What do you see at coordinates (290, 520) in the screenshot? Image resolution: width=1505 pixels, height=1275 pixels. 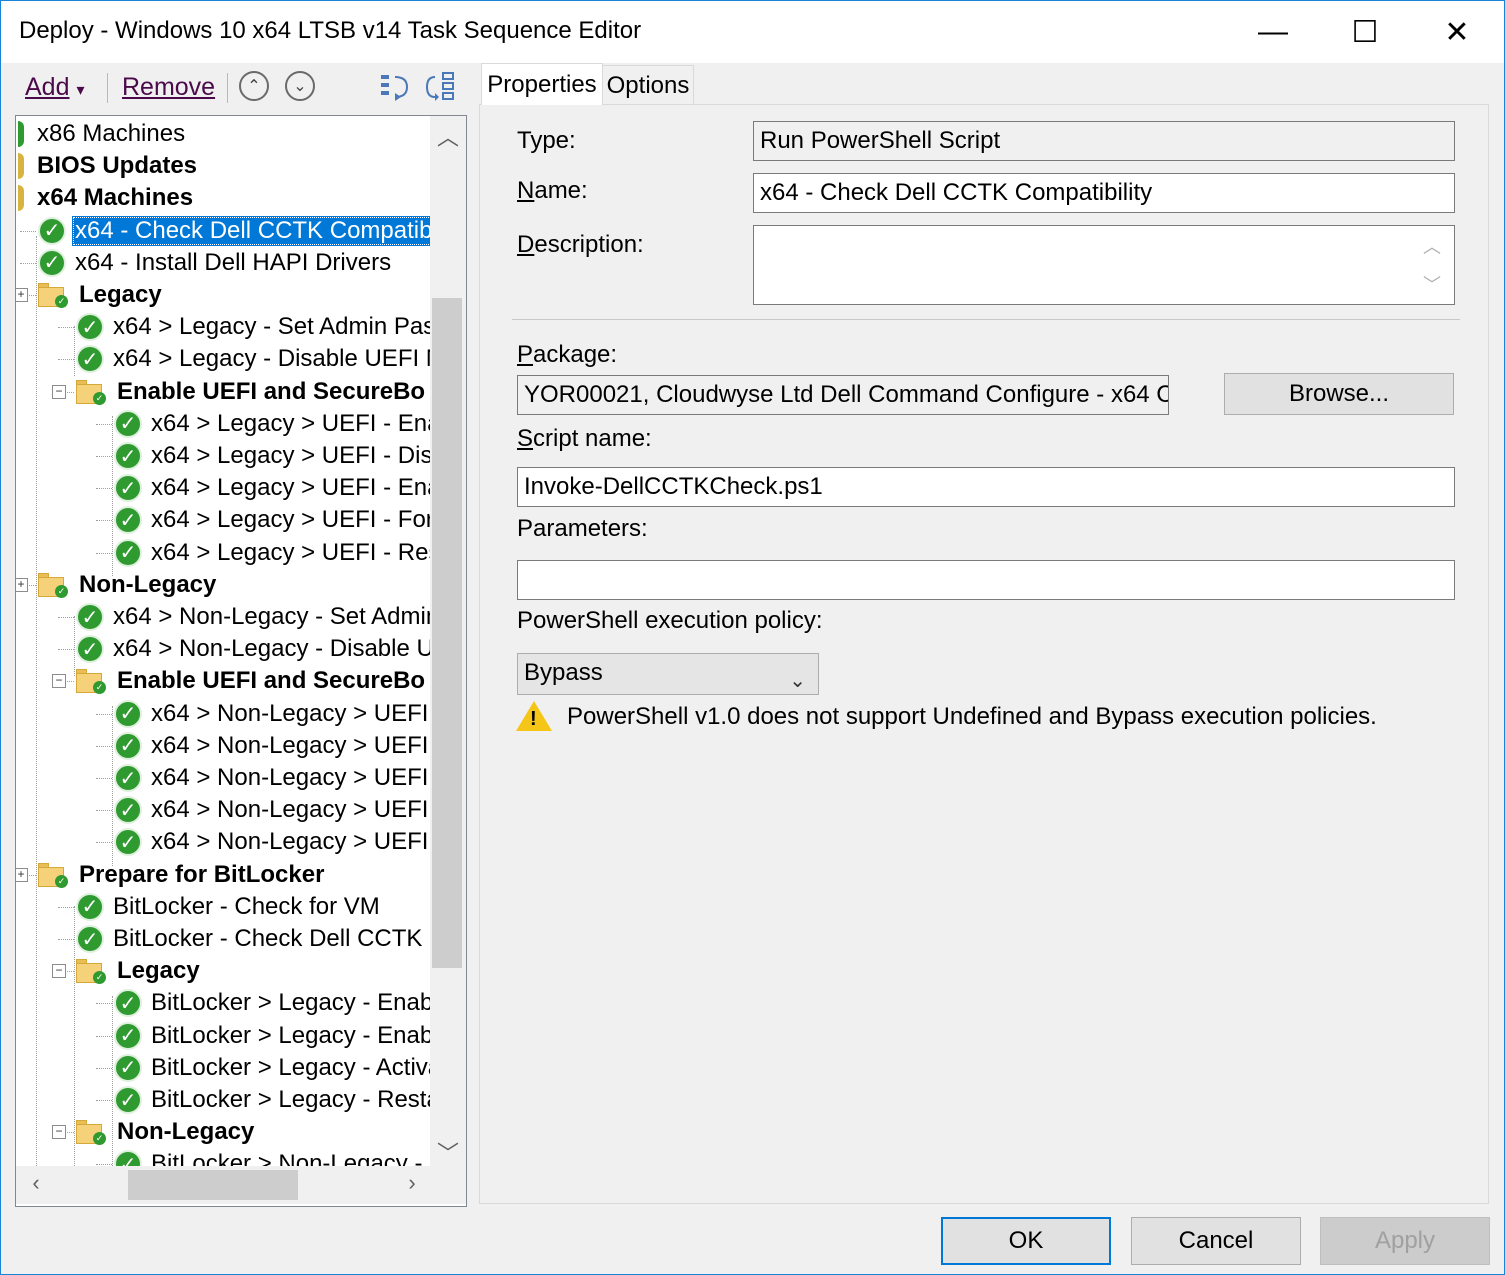 I see `tree-step-item: ✓ x64 > Legacy > UEFI - Forma` at bounding box center [290, 520].